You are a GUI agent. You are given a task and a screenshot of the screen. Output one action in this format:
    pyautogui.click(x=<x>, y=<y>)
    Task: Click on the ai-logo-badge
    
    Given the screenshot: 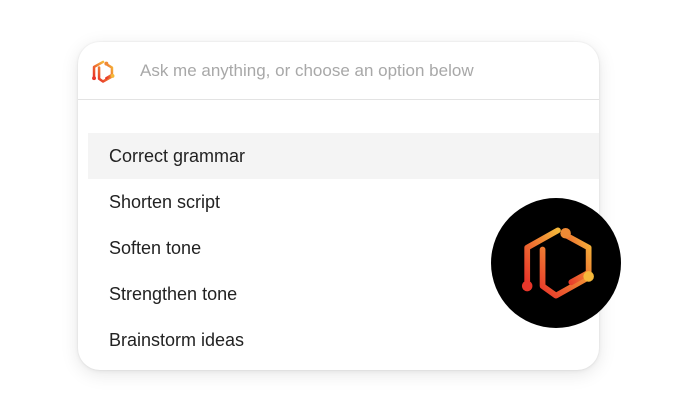 What is the action you would take?
    pyautogui.click(x=556, y=263)
    